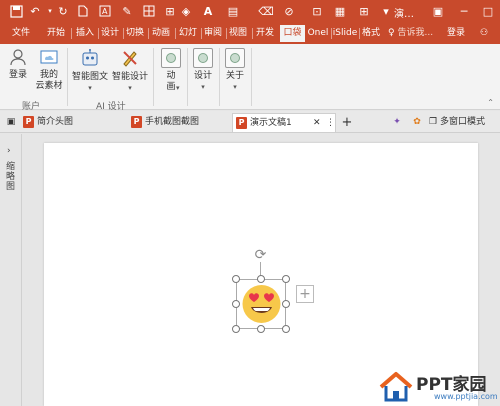 The height and width of the screenshot is (406, 500). Describe the element at coordinates (186, 11) in the screenshot. I see `fill-color-icon: ◈` at that location.